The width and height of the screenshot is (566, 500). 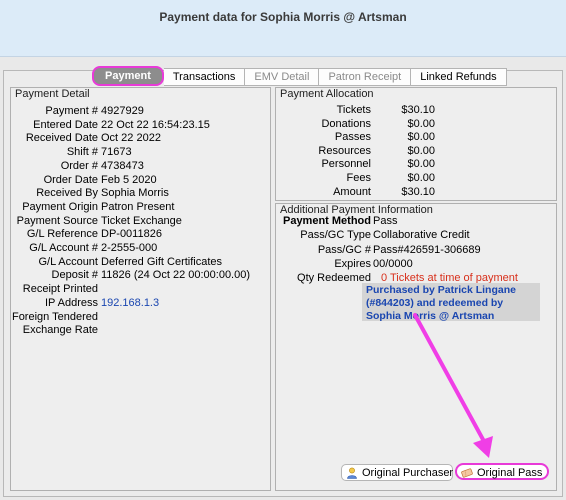 I want to click on pass-gc-type-label: Pass/GC Type, so click(x=335, y=235).